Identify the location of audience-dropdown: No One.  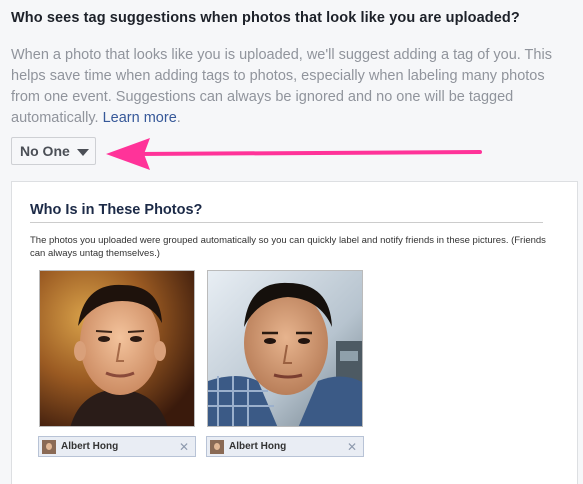
(53, 151).